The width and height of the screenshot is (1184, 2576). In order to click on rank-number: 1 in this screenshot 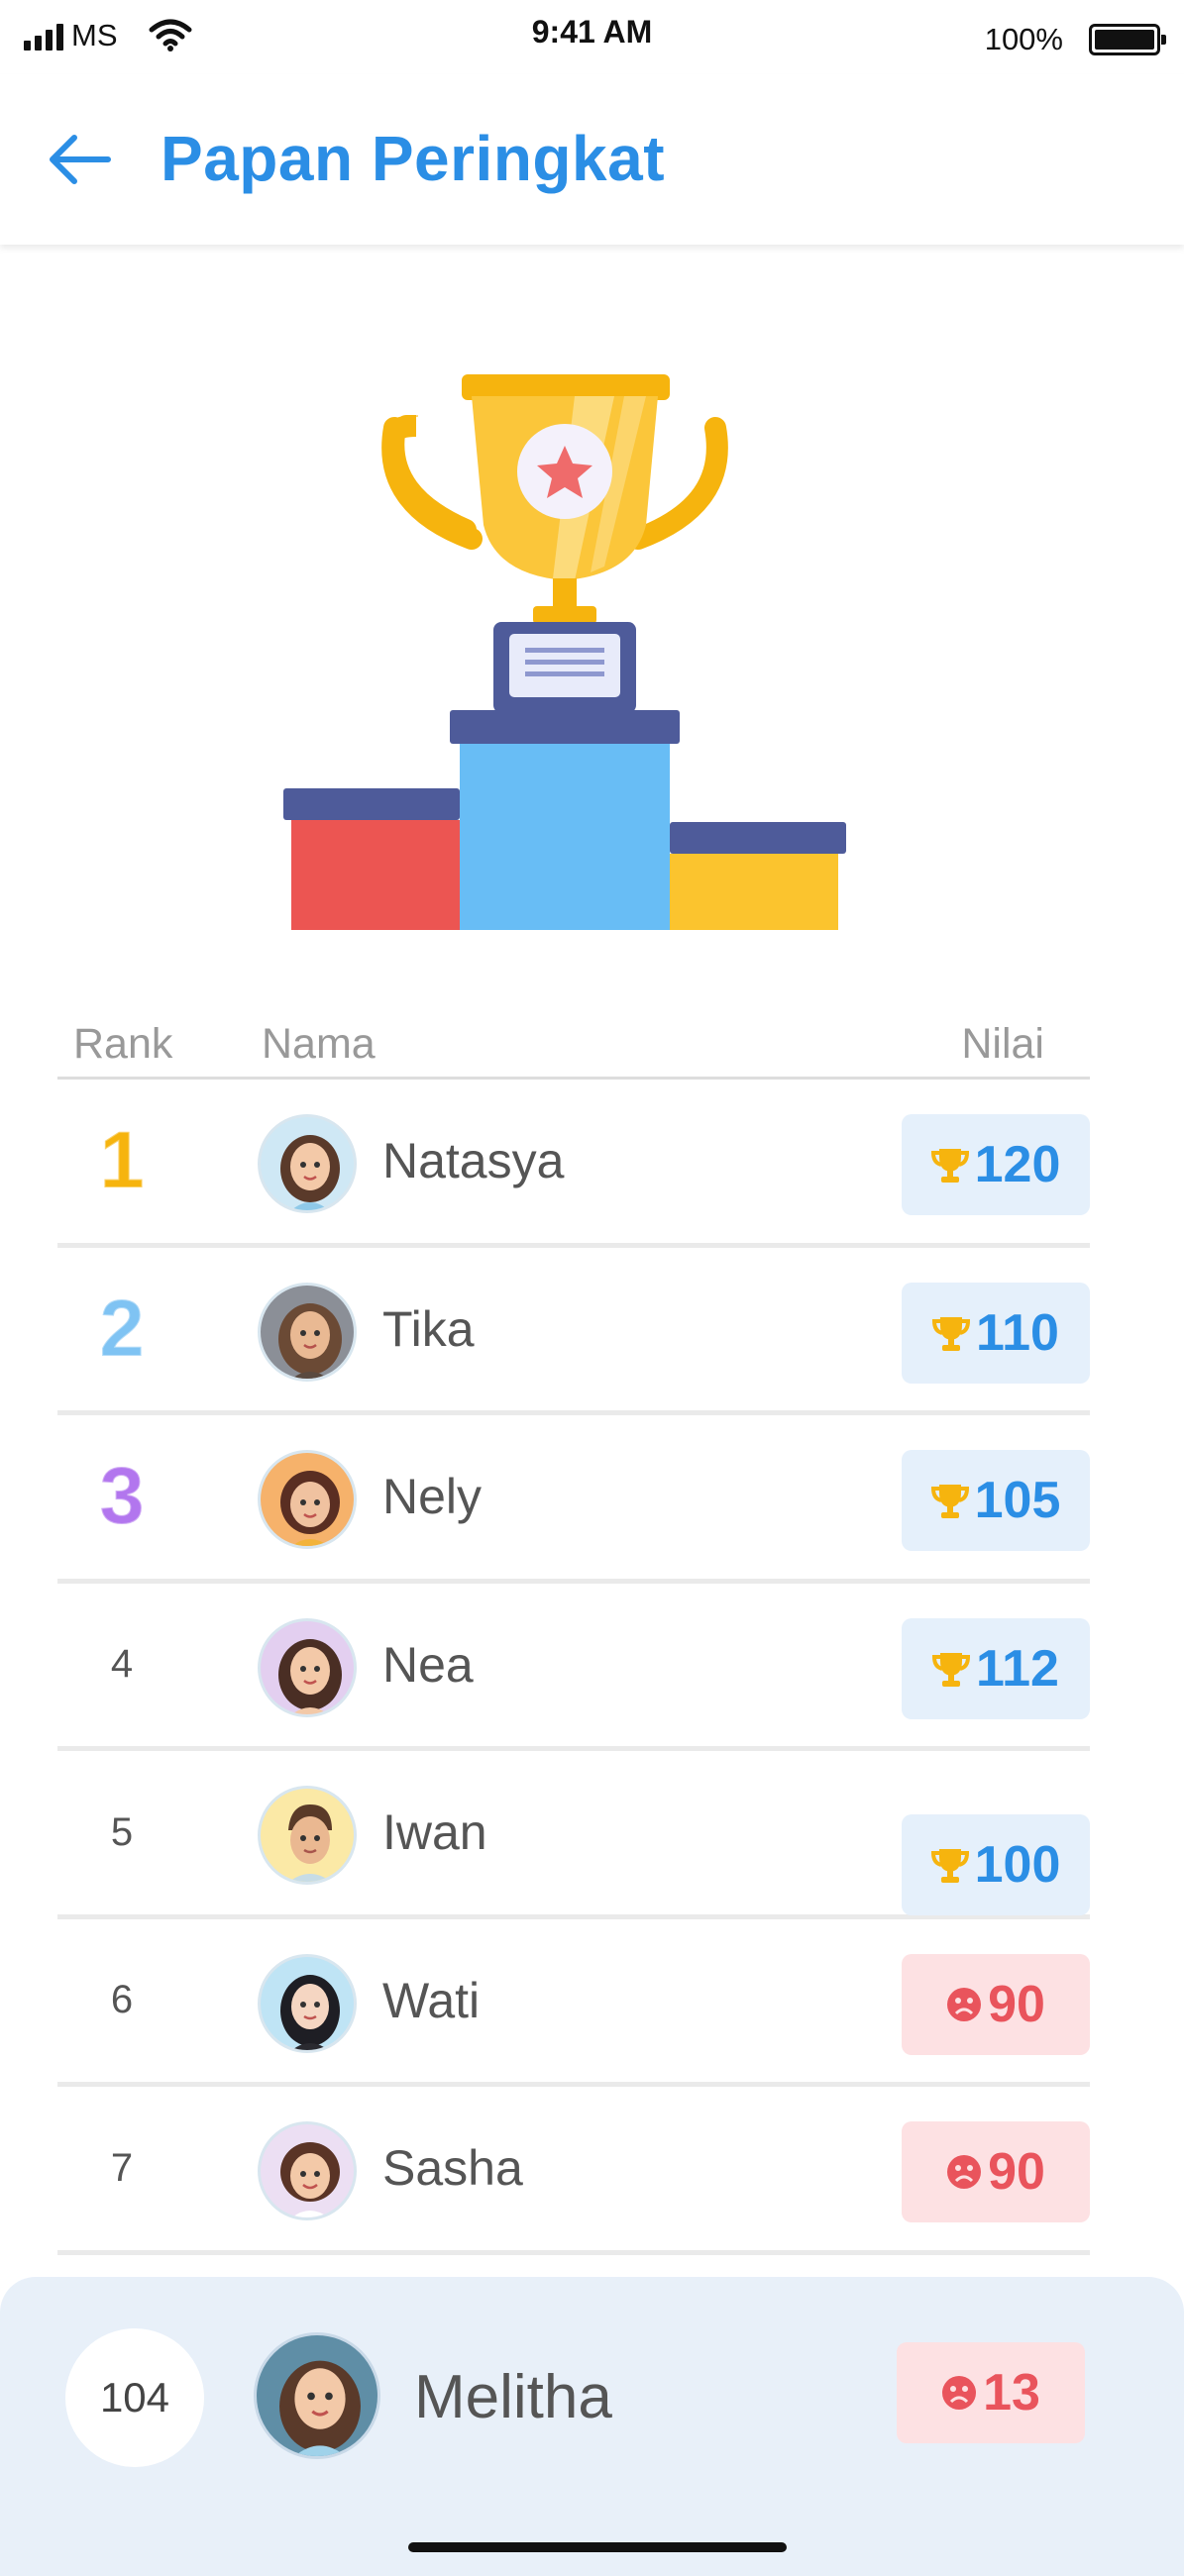, I will do `click(122, 1160)`.